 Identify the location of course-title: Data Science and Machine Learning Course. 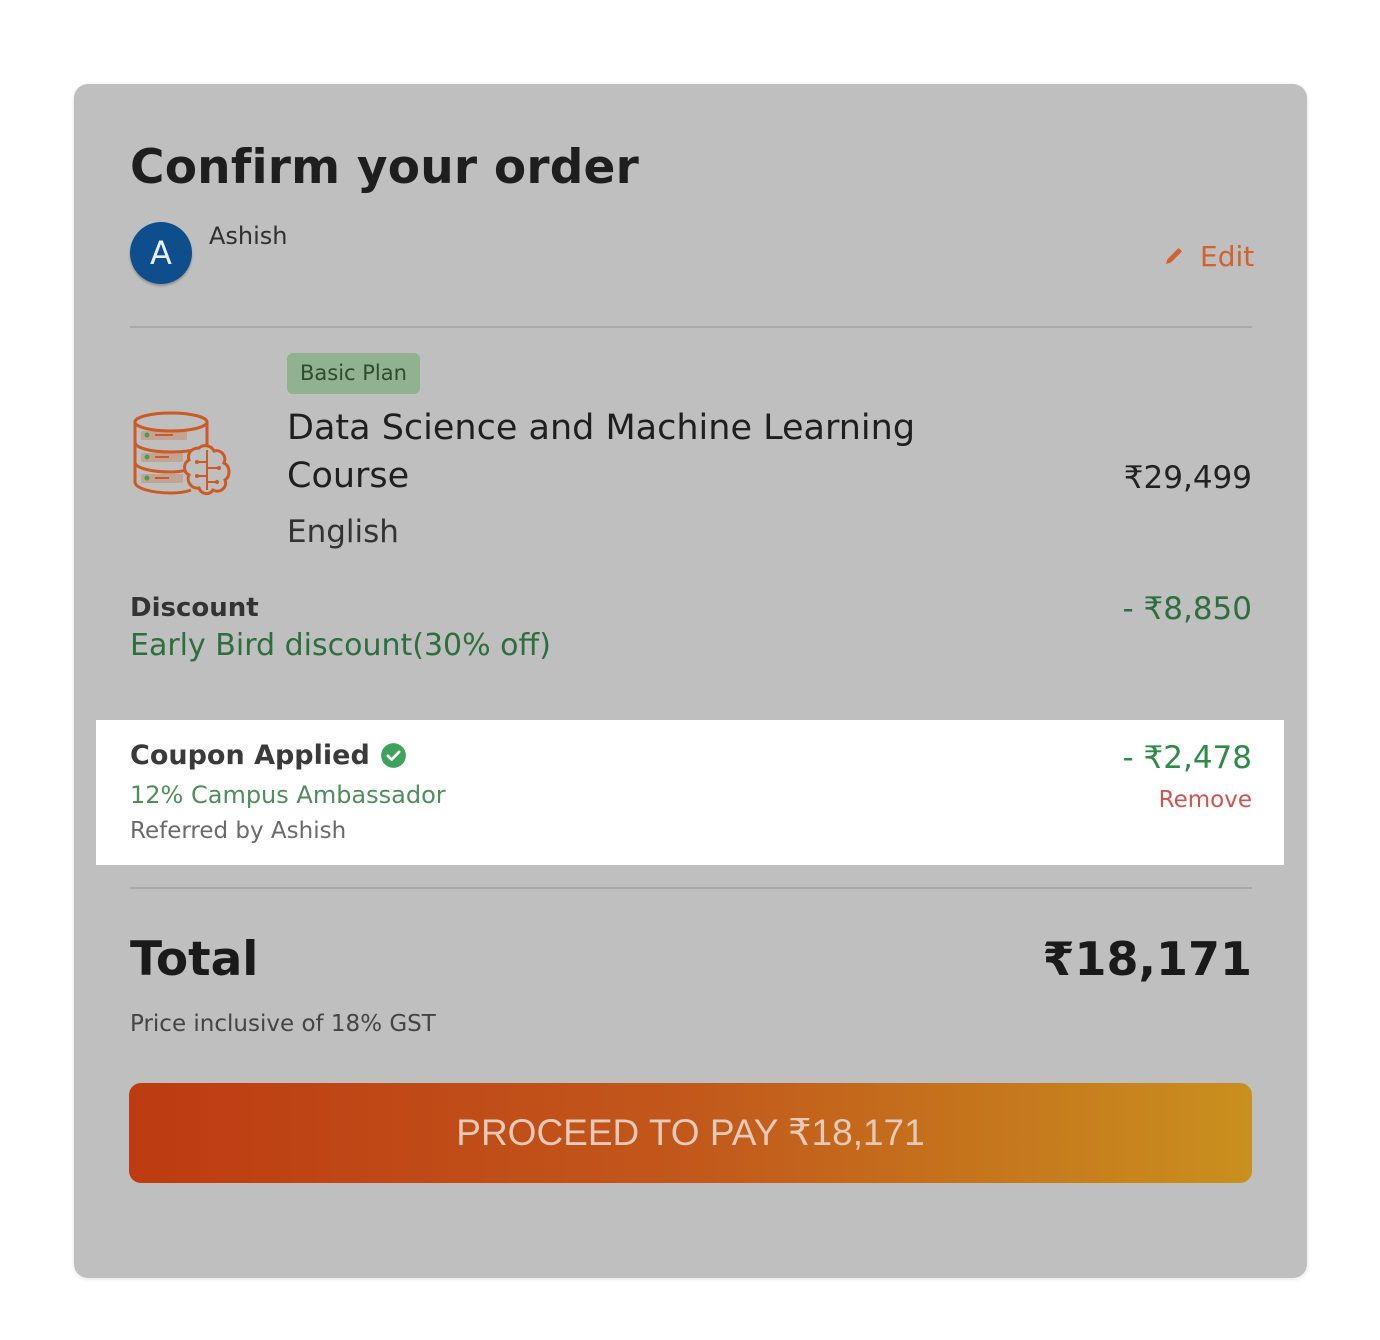
(601, 452).